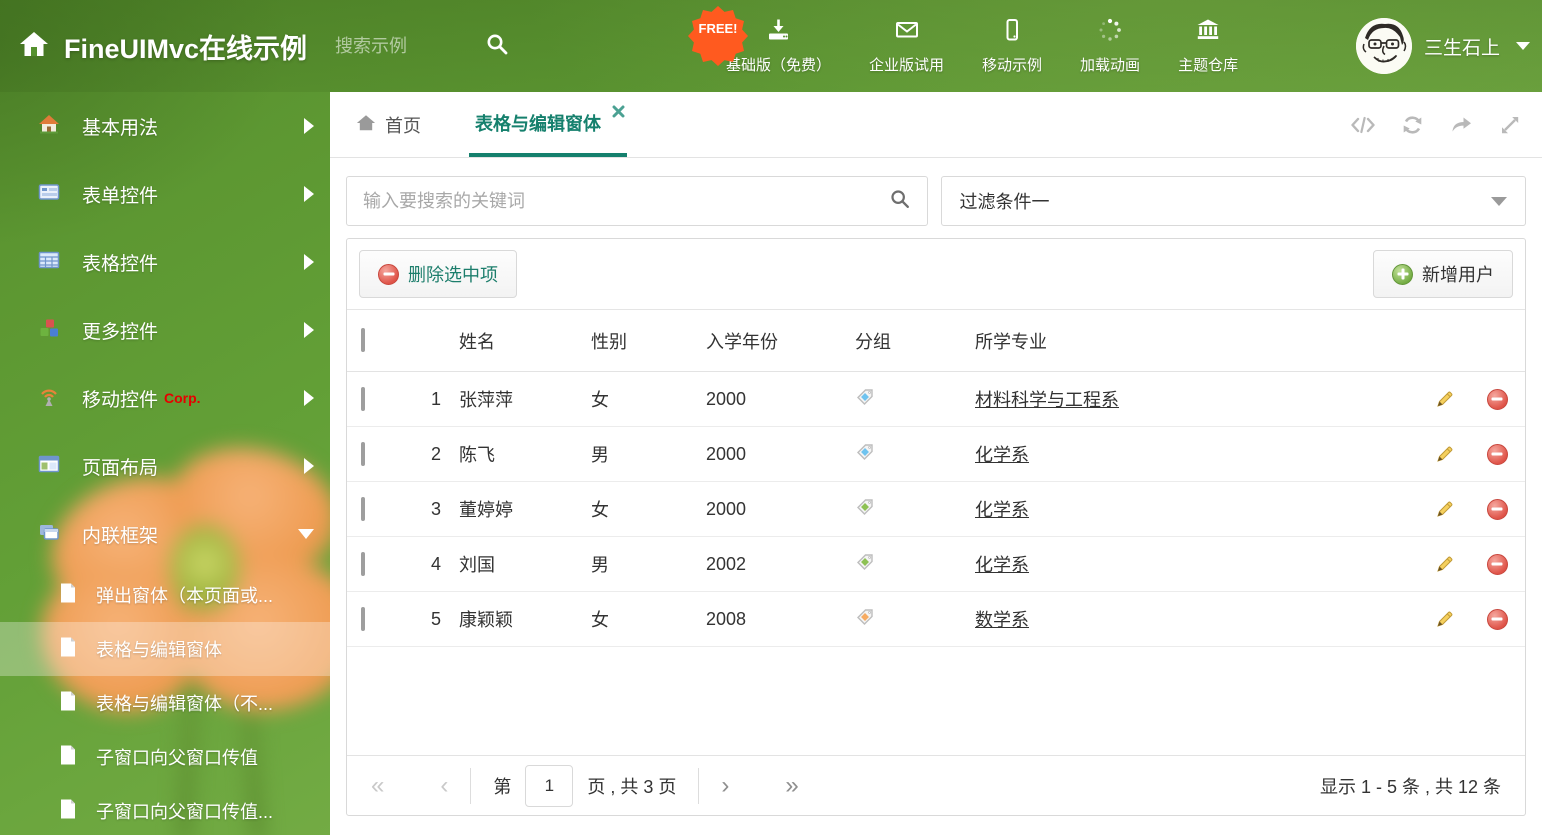 This screenshot has height=835, width=1542. I want to click on spinner-icon, so click(1110, 32).